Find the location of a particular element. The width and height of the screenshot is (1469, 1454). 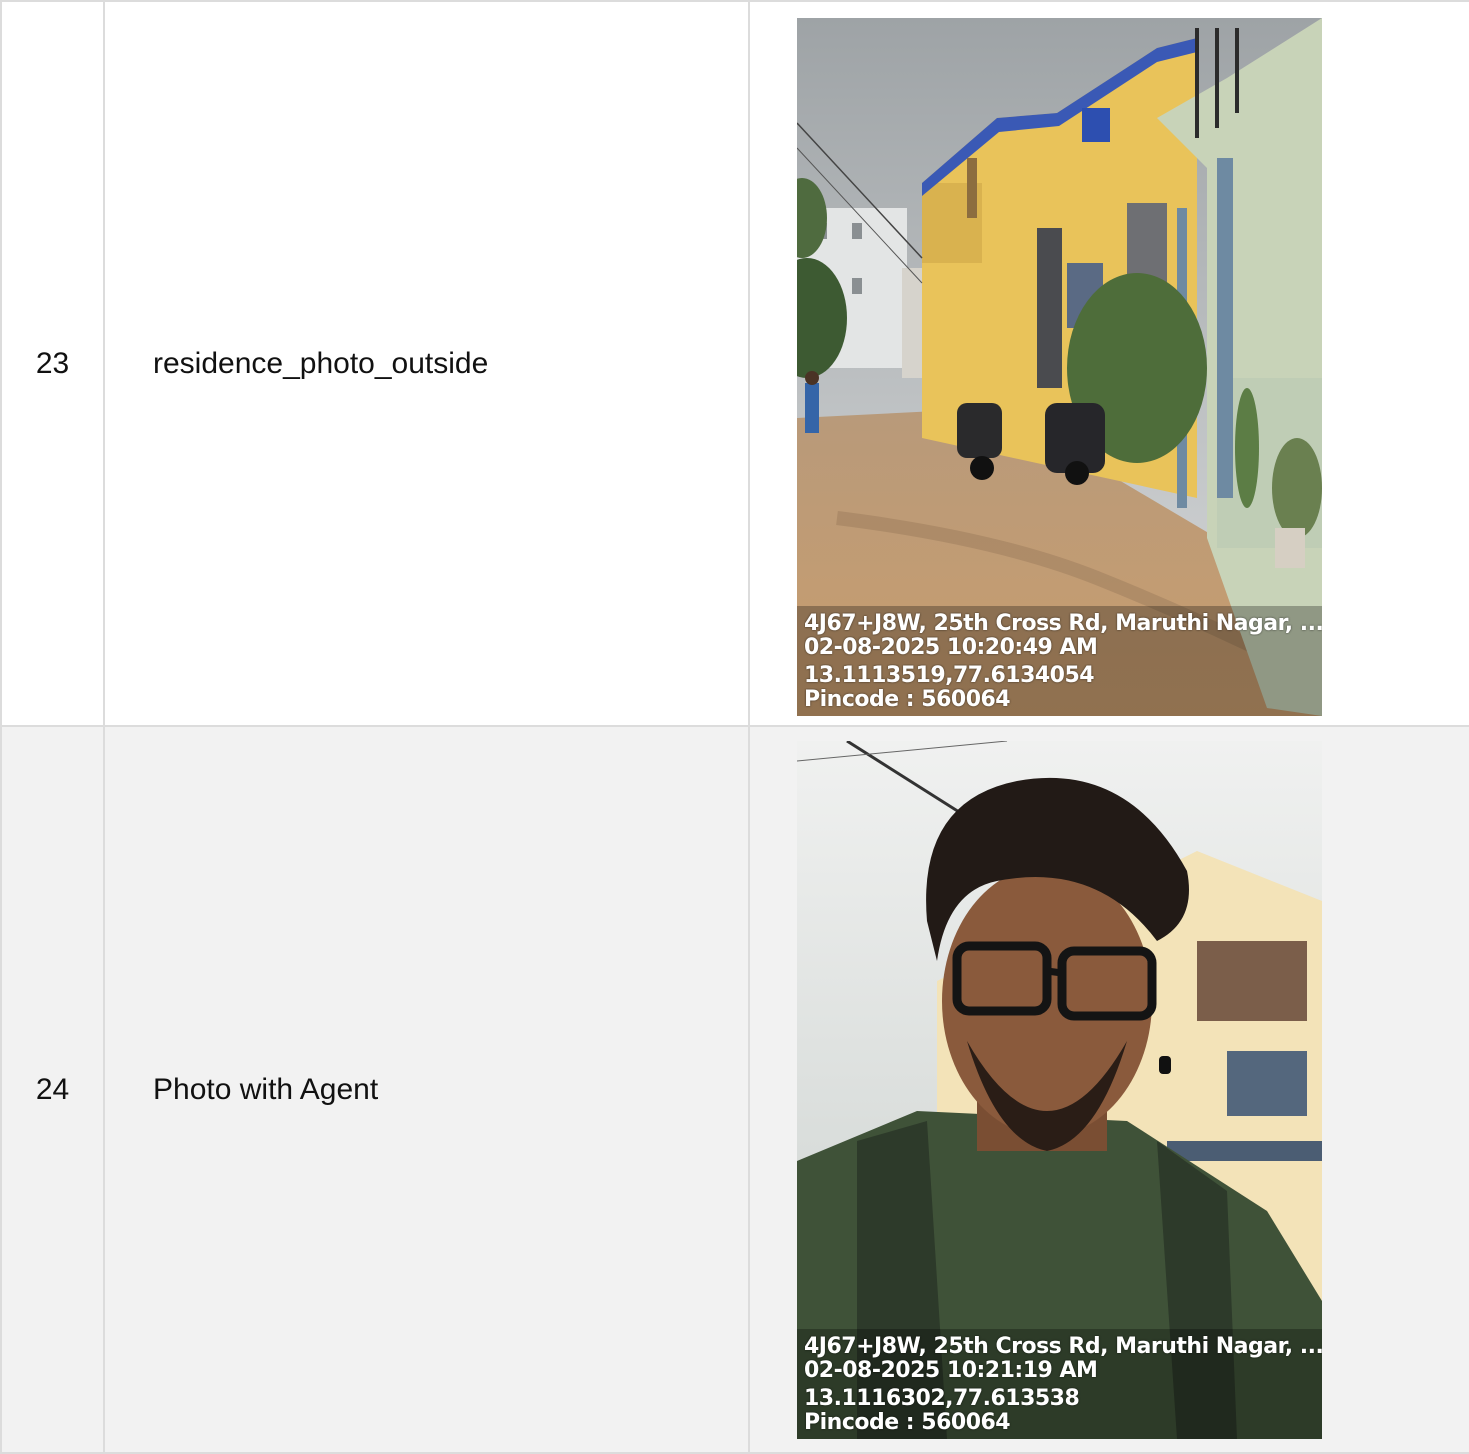

row-number: 23 is located at coordinates (52, 363).